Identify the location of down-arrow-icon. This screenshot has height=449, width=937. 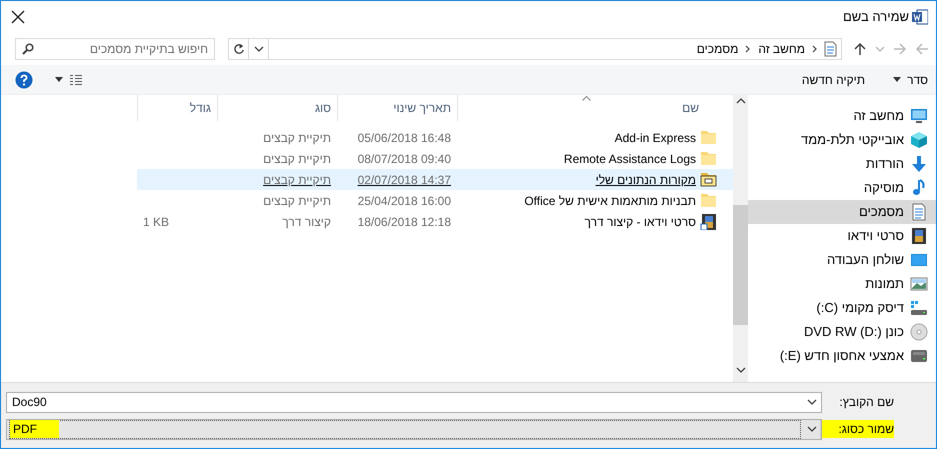
(919, 164).